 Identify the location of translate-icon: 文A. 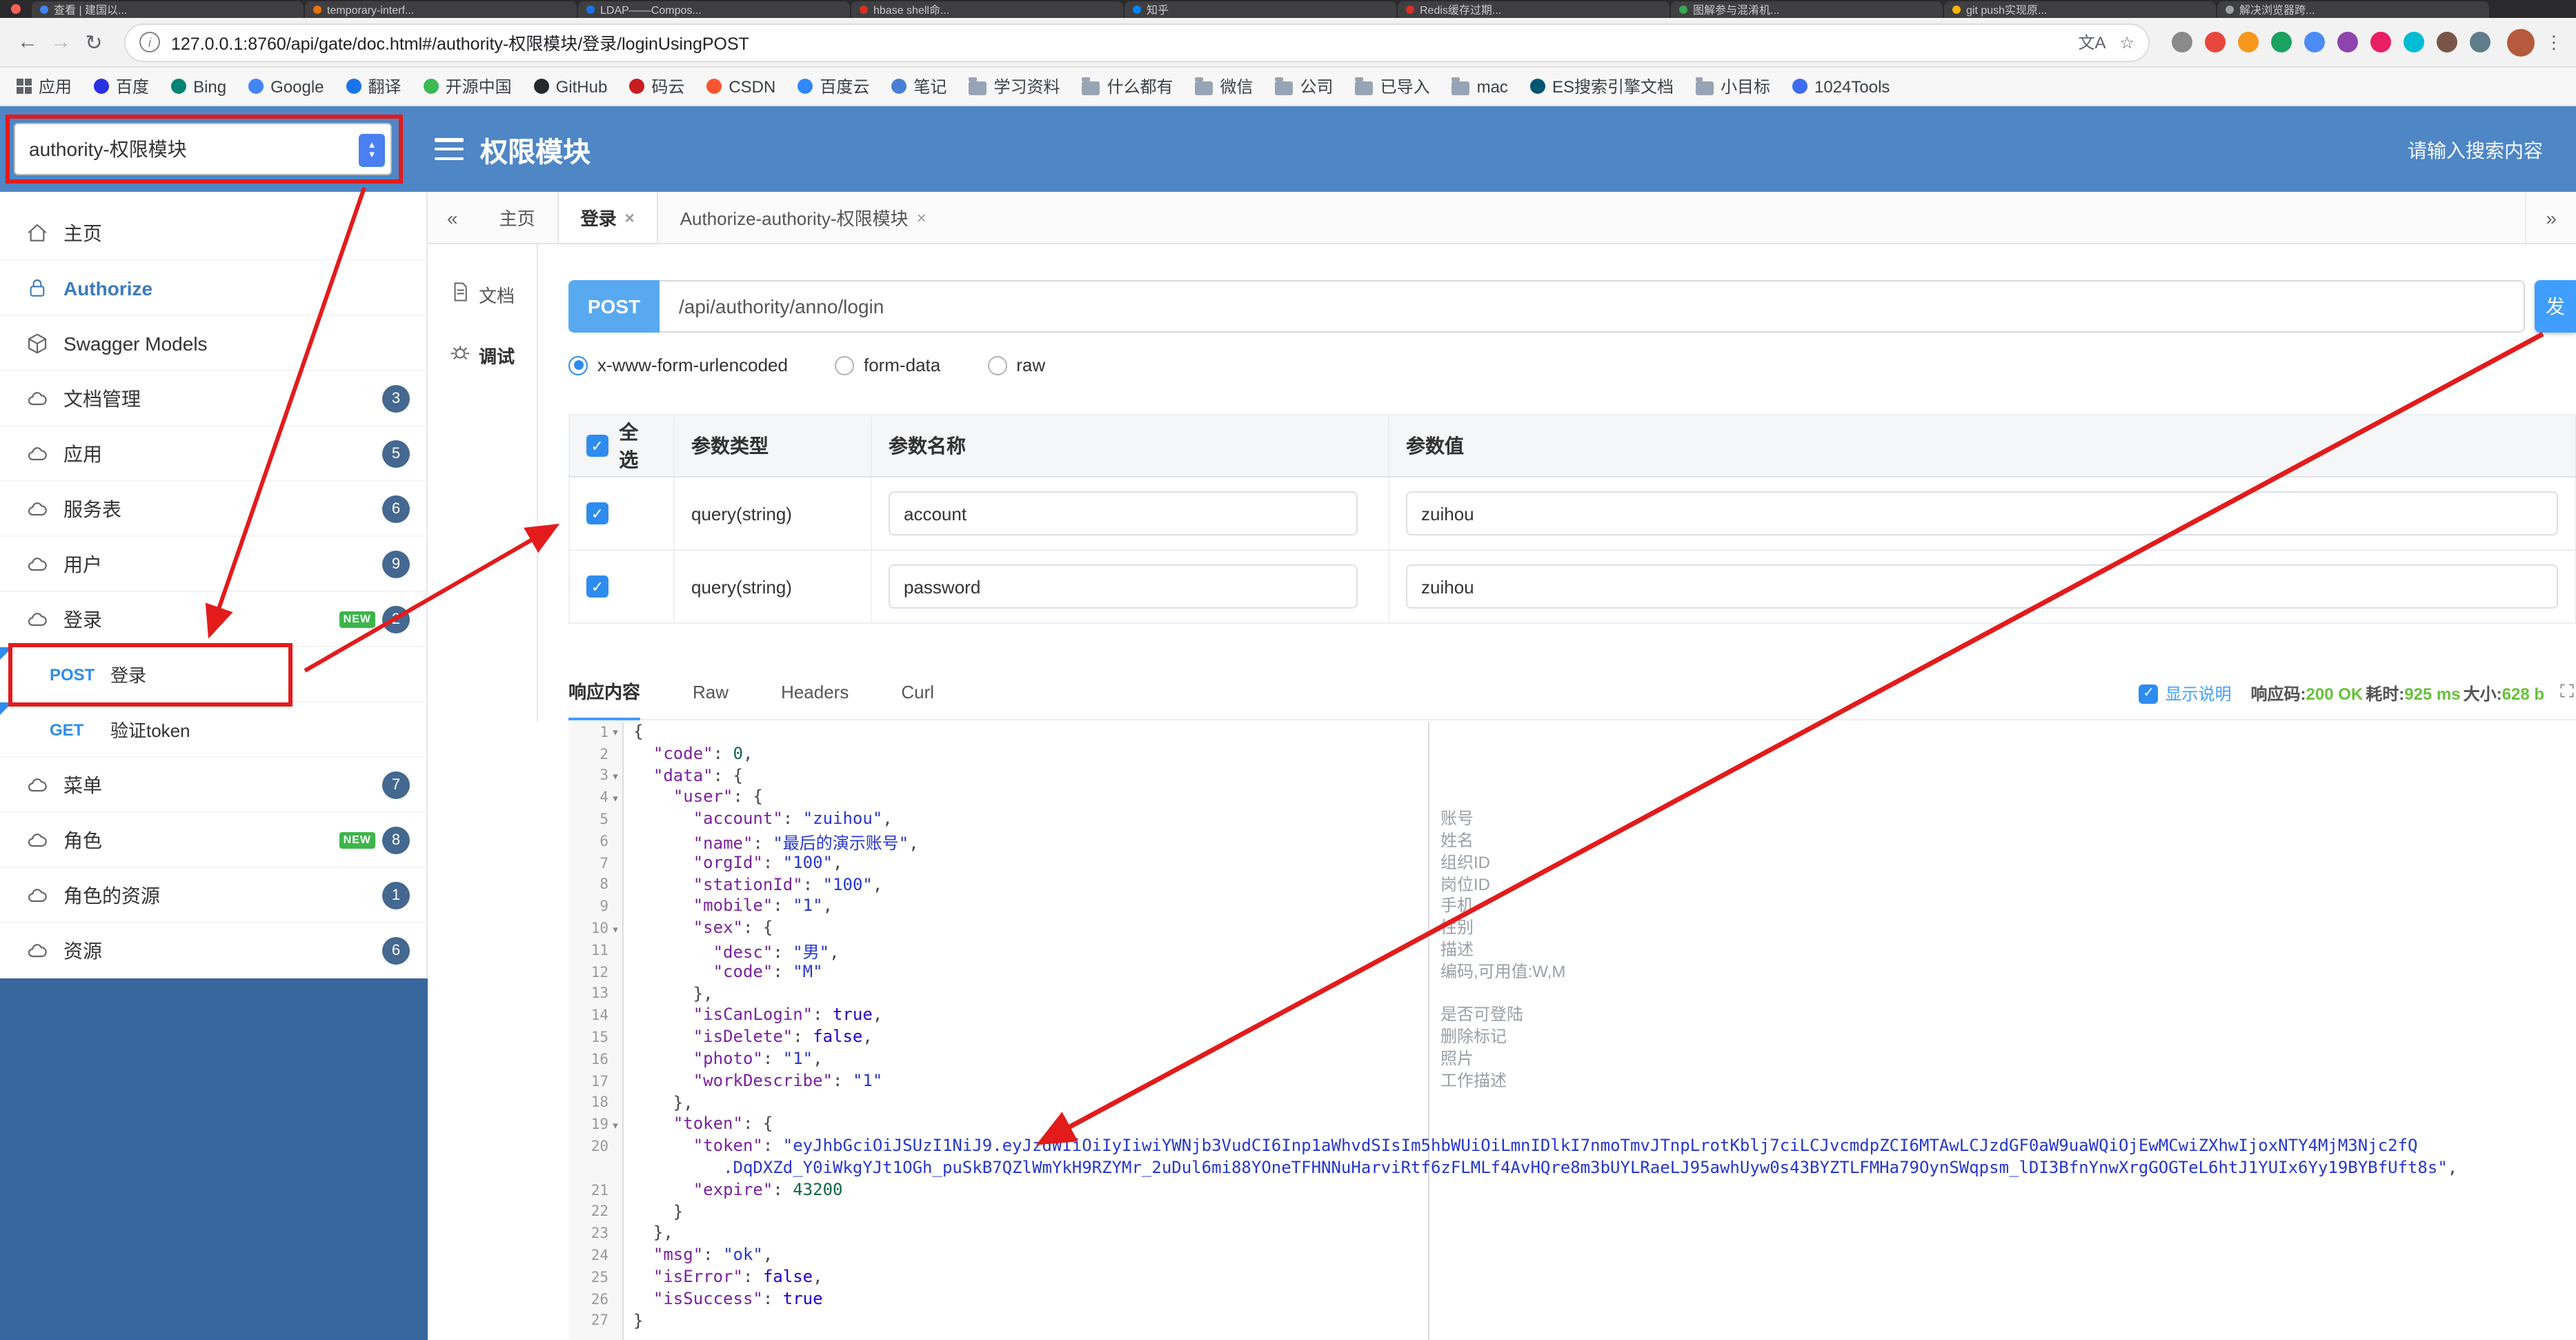
(2092, 42).